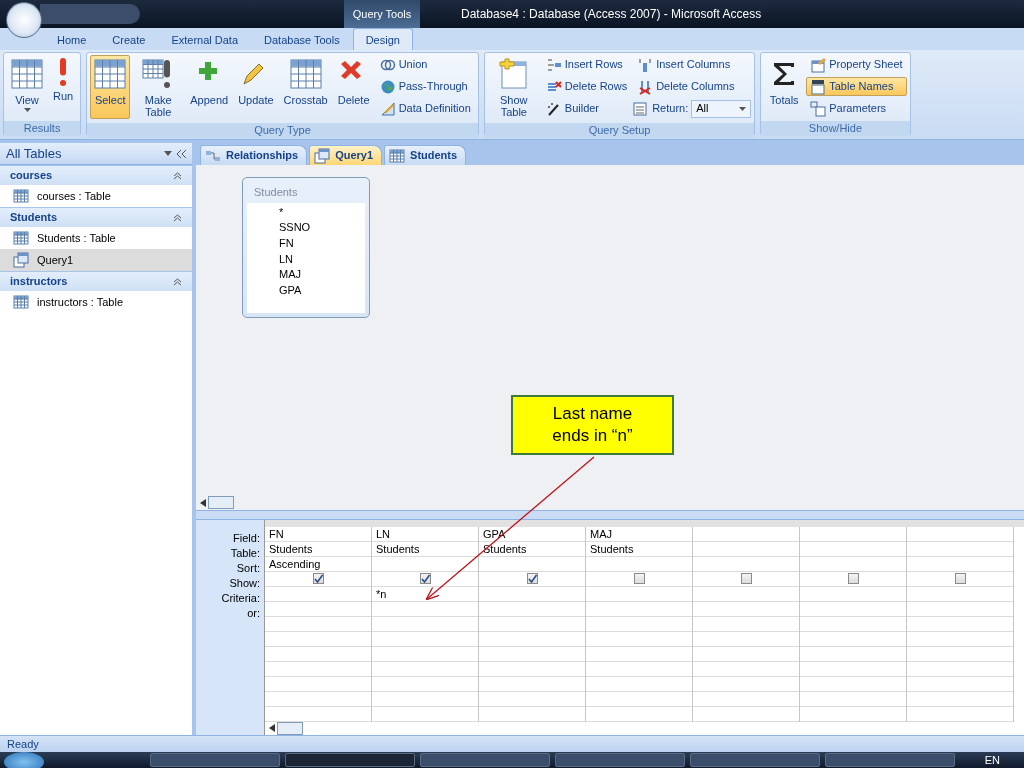 The width and height of the screenshot is (1024, 768). I want to click on context-tab-label: Query Tools, so click(382, 14).